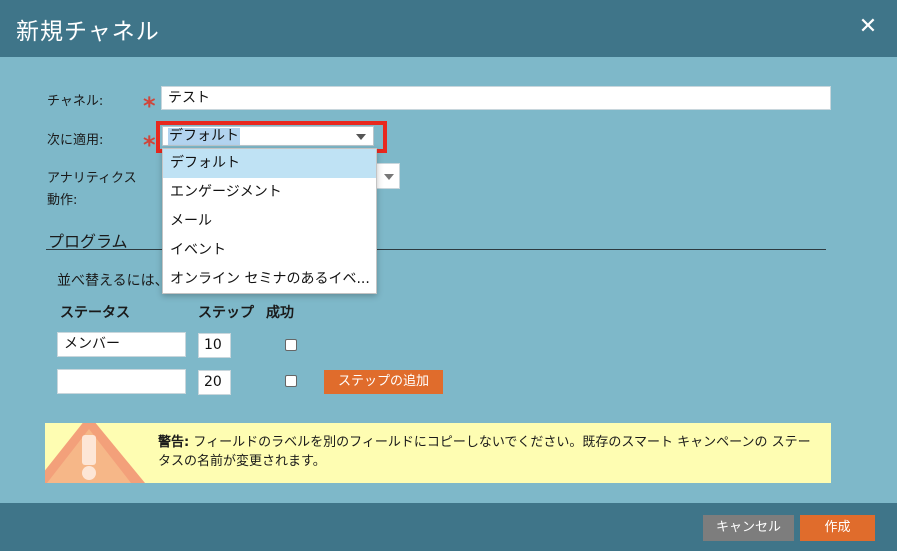  I want to click on dialog-title: 新規チャネル, so click(88, 32).